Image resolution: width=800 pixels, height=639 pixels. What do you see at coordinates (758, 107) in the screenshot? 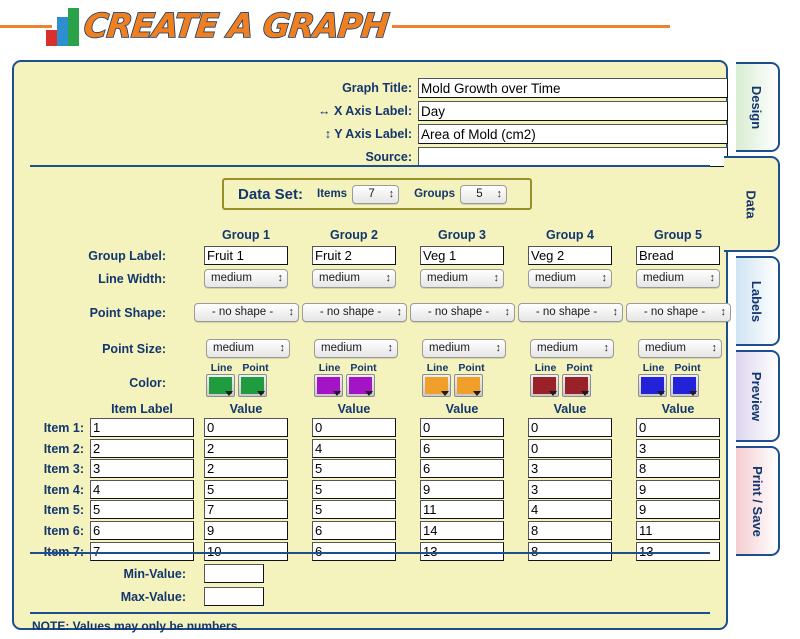
I see `tab-design: Design` at bounding box center [758, 107].